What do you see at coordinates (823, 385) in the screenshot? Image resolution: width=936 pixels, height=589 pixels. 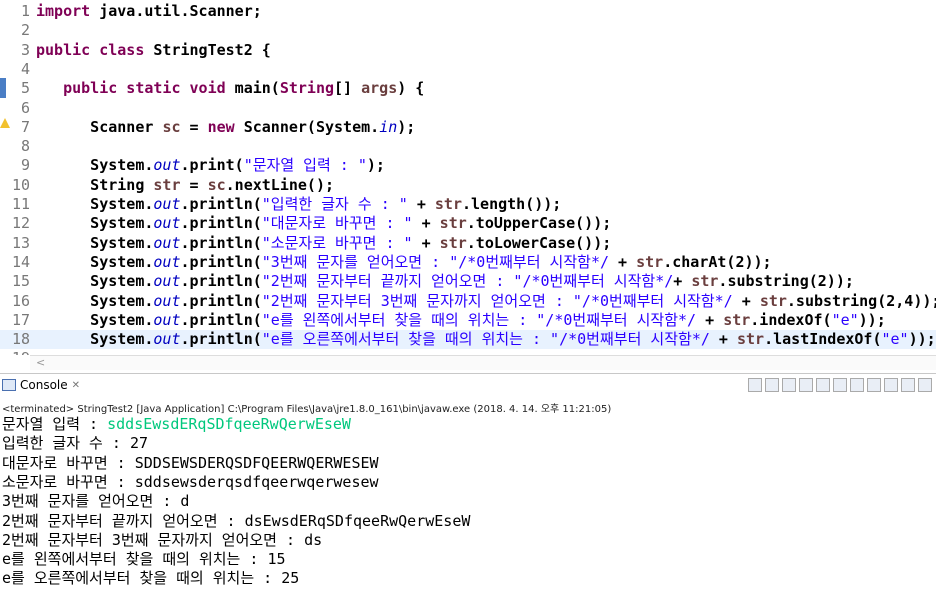 I see `show-console-stdout-icon` at bounding box center [823, 385].